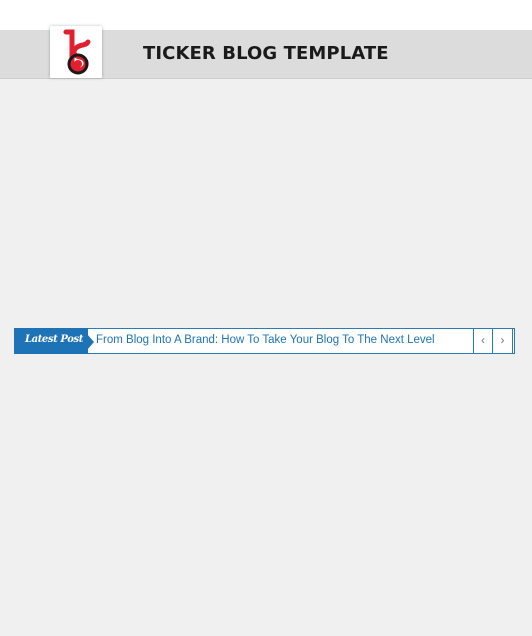  Describe the element at coordinates (54, 339) in the screenshot. I see `ticker-label: Latest Post` at that location.